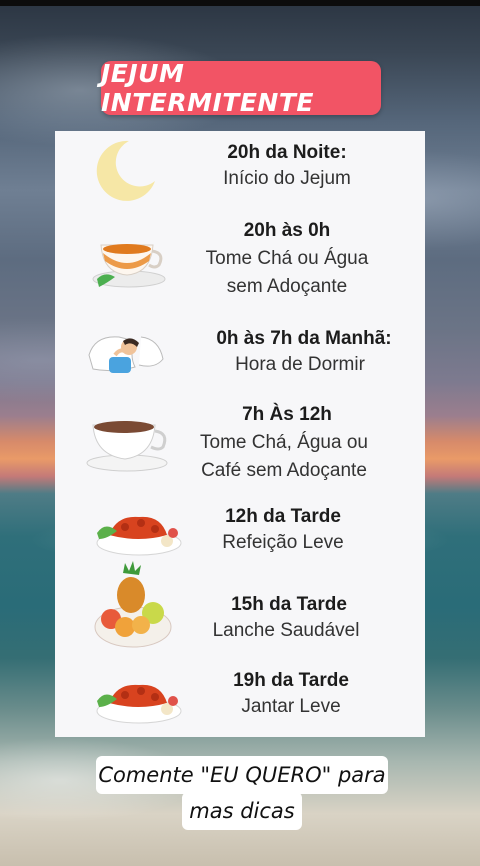 The height and width of the screenshot is (866, 480). I want to click on schedule-desc: Lanche Saudável, so click(286, 630).